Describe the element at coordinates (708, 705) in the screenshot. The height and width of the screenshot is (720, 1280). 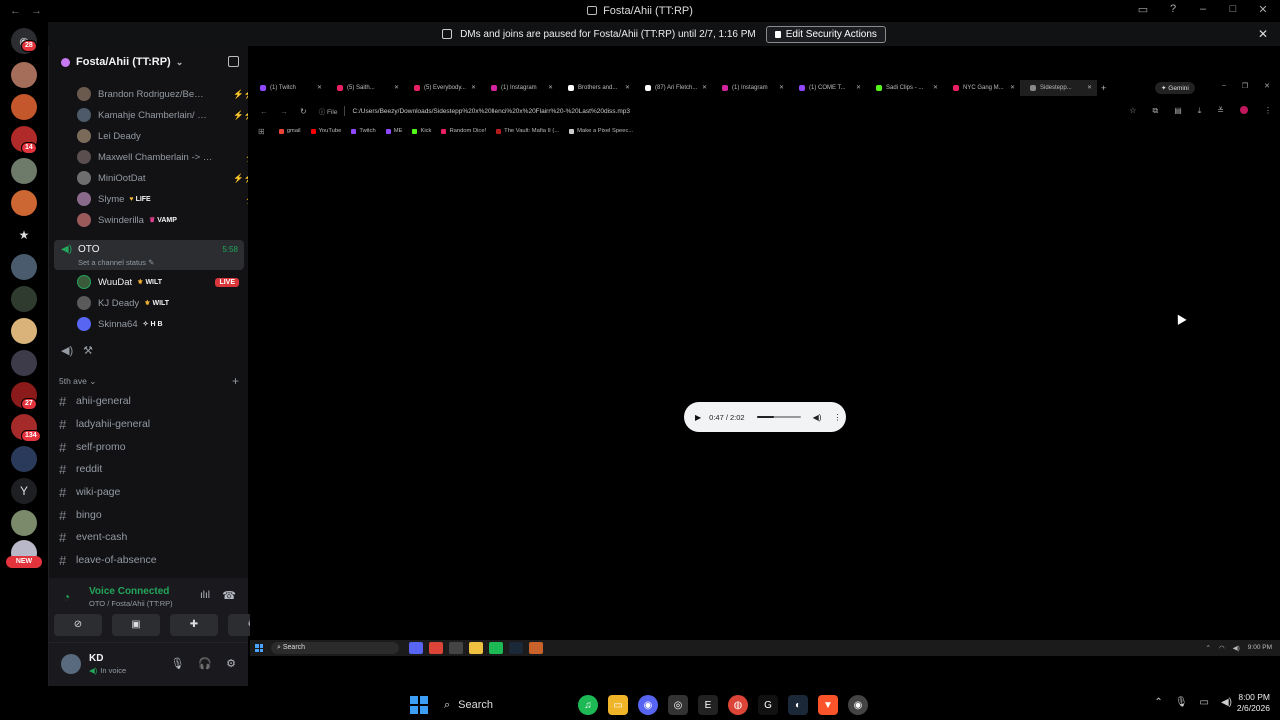
I see `epic-games-icon: E` at that location.